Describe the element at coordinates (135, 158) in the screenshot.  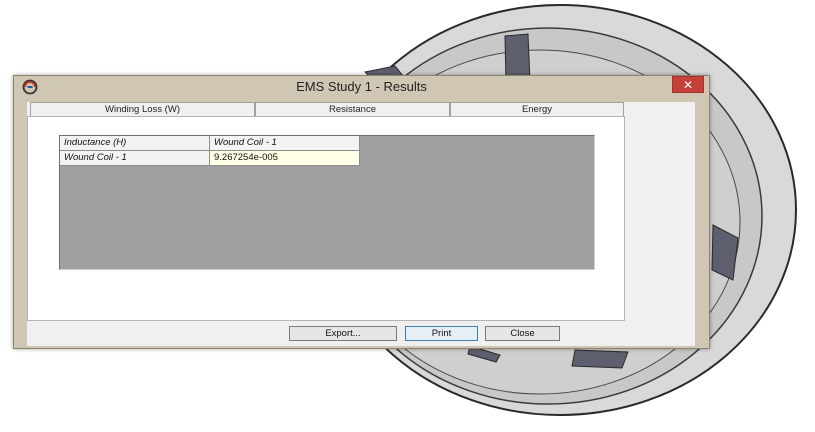
I see `row-header: Wound Coil - 1` at that location.